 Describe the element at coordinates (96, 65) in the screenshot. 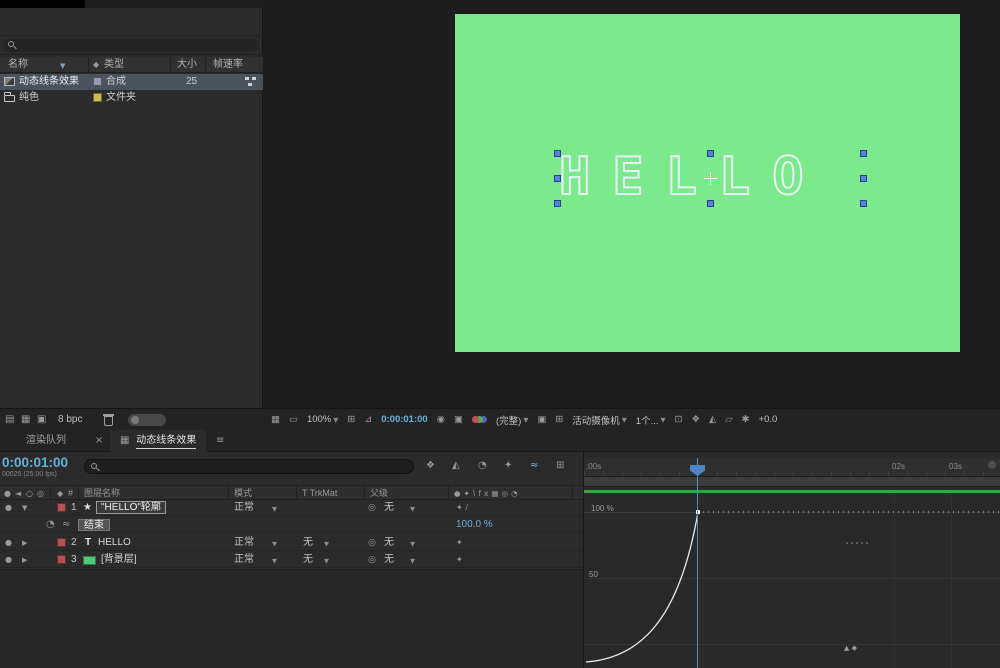

I see `label-column-icon: ◆` at that location.